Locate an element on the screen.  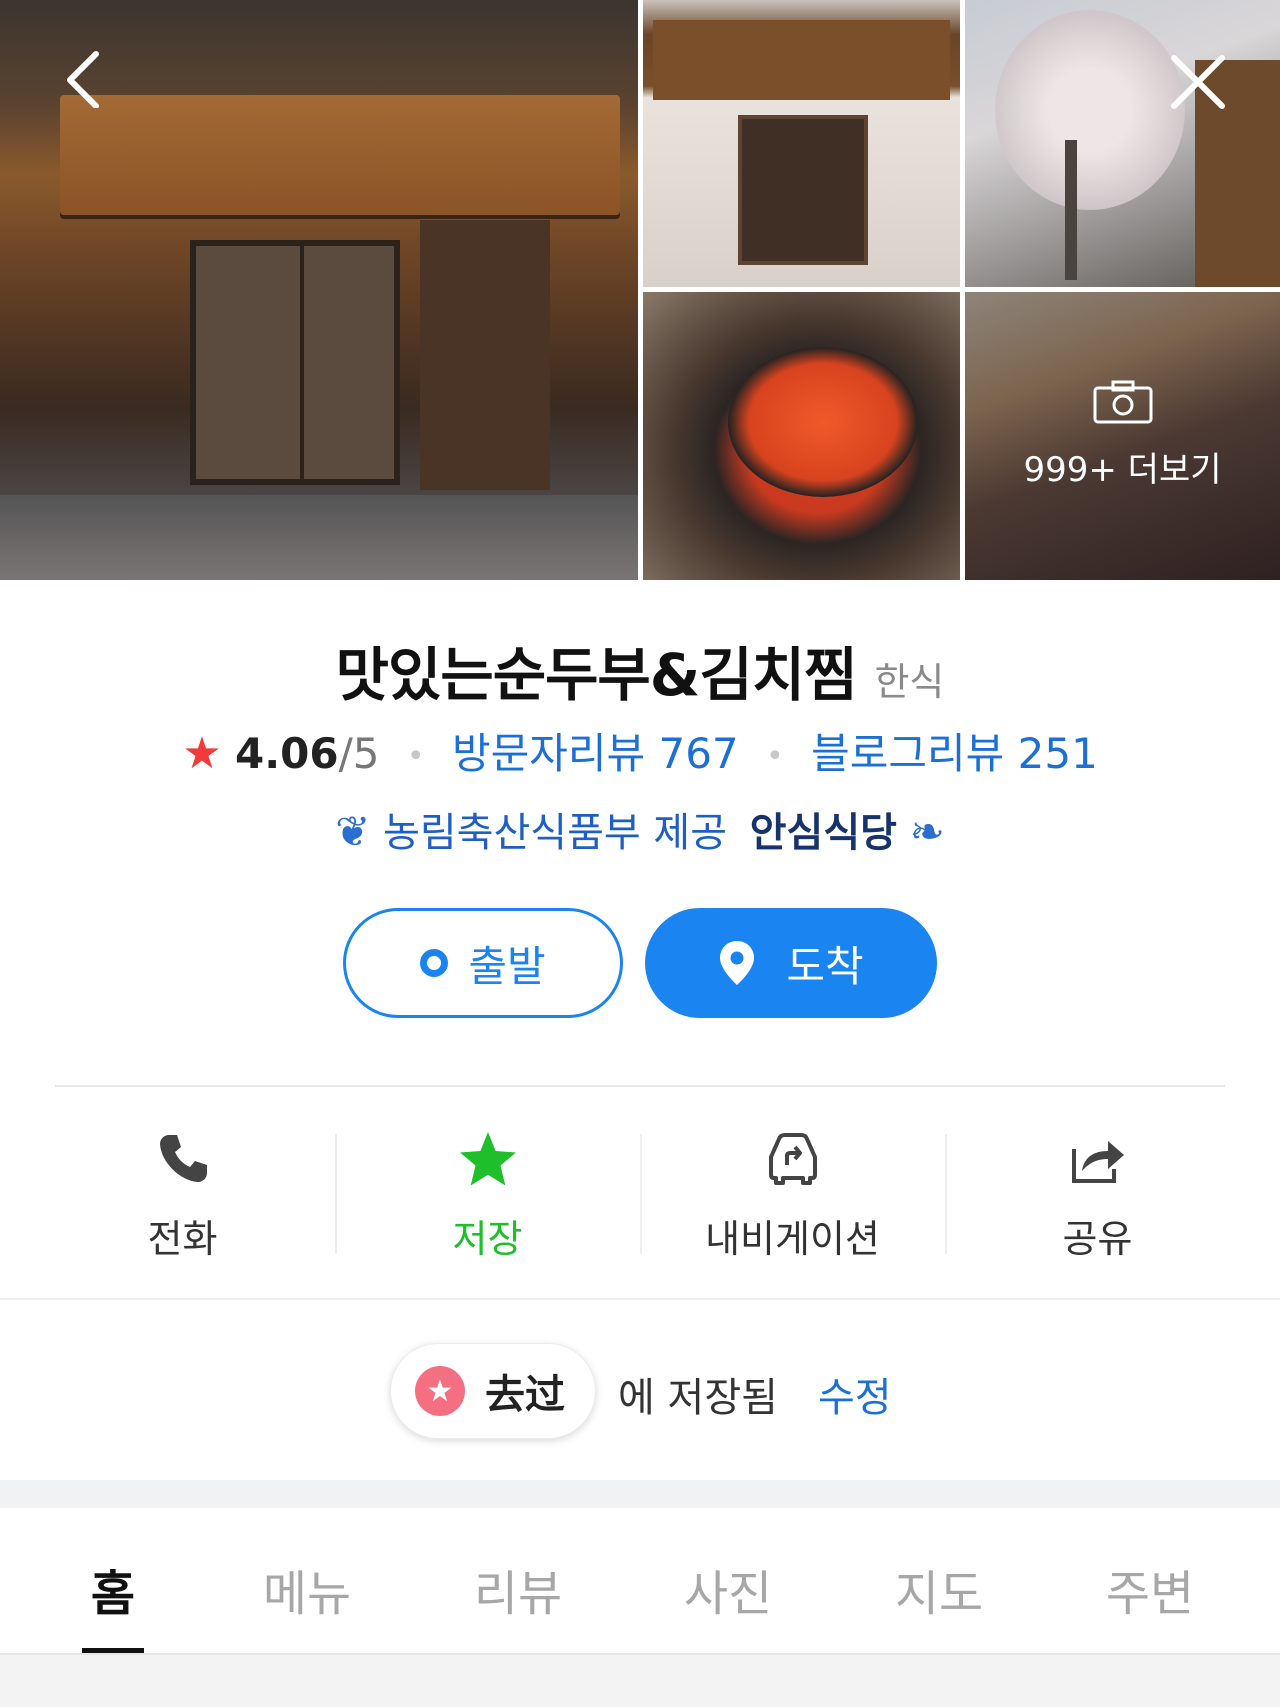
rating-row: ★ 4.06/5 • 방문자리뷰 767 • 블로그리뷰 251 is located at coordinates (640, 750).